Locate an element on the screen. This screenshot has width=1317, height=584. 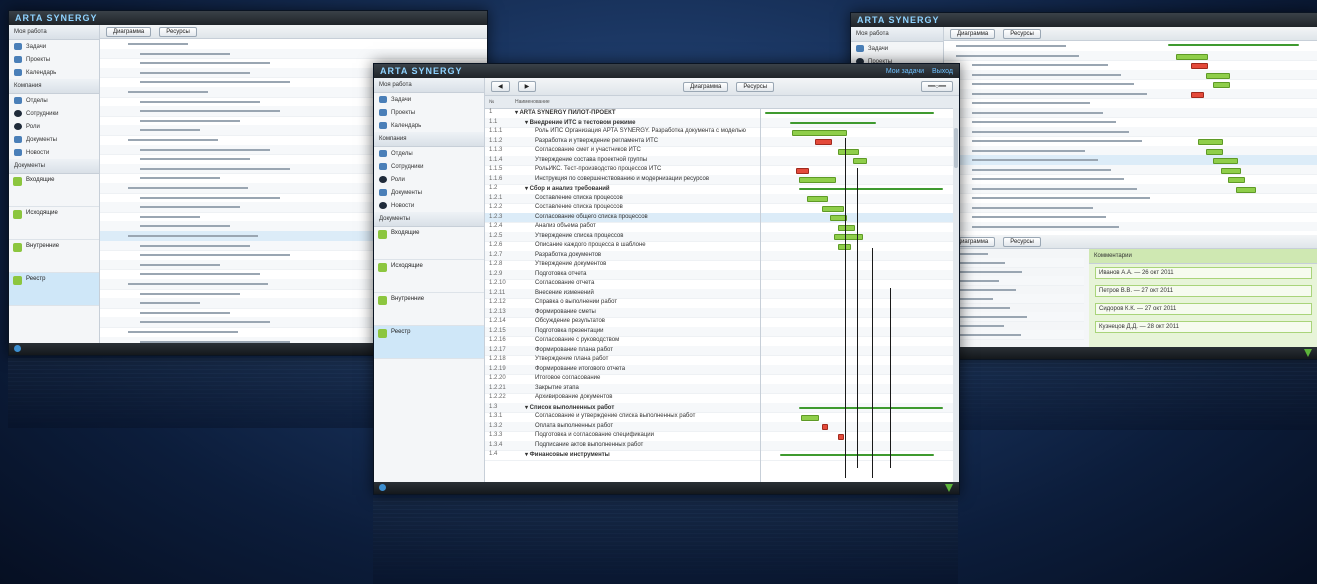
task-number: 1.1.5 is located at coordinates (496, 169).